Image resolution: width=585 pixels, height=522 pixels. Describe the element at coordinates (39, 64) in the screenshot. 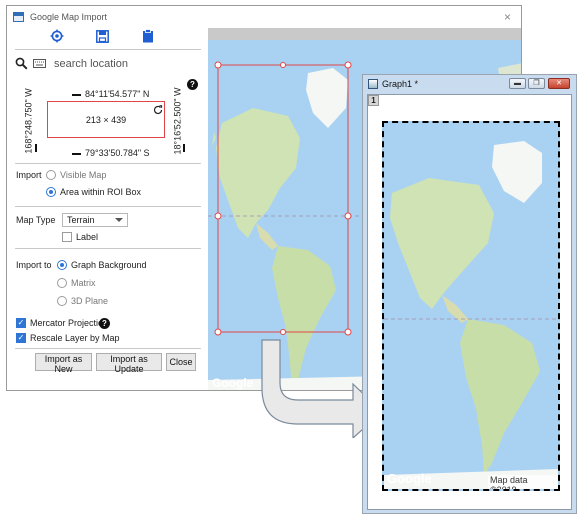

I see `keyboard-icon` at that location.